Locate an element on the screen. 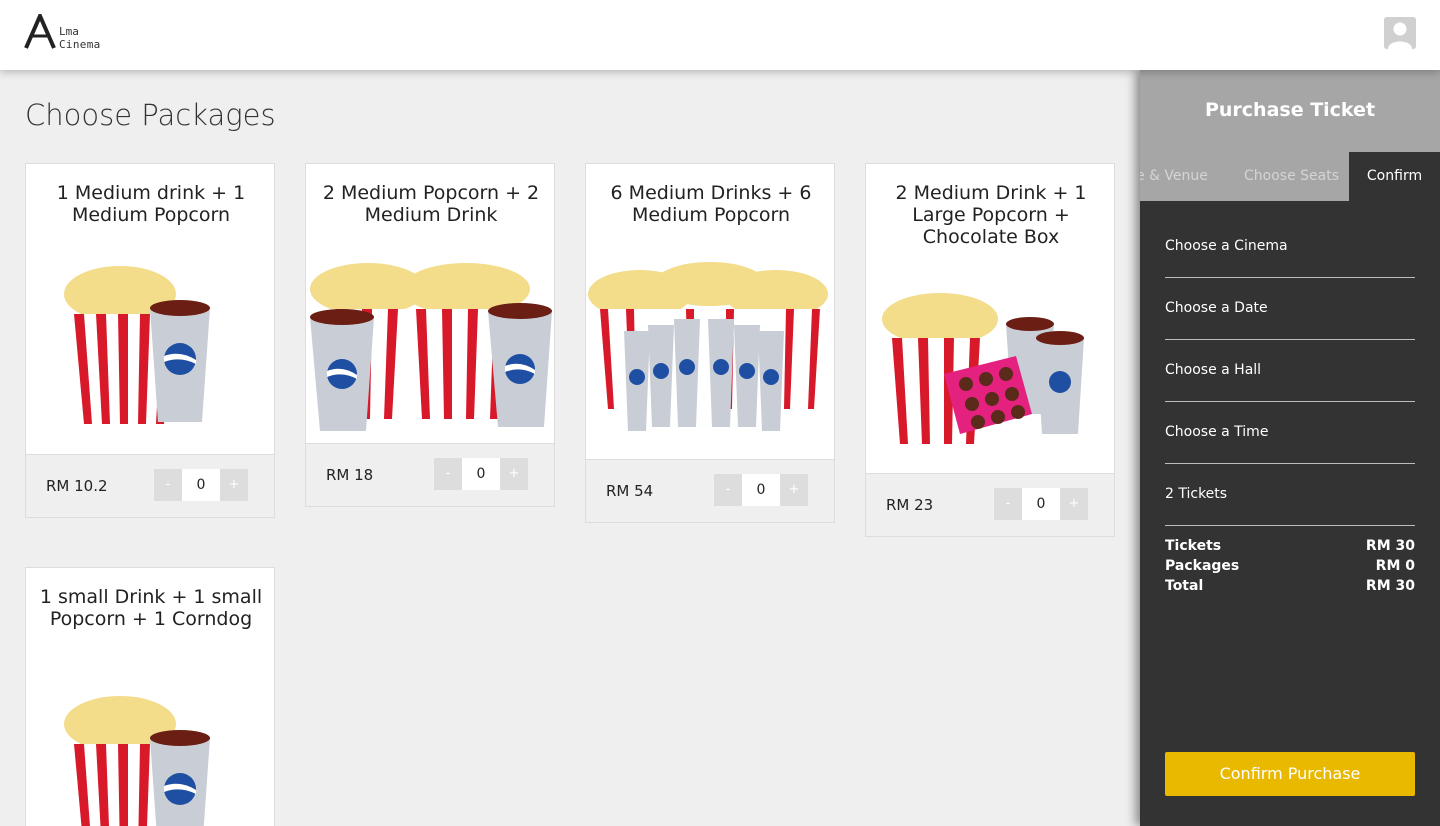 The width and height of the screenshot is (1440, 826). panel-header: Purchase Ticket is located at coordinates (1290, 111).